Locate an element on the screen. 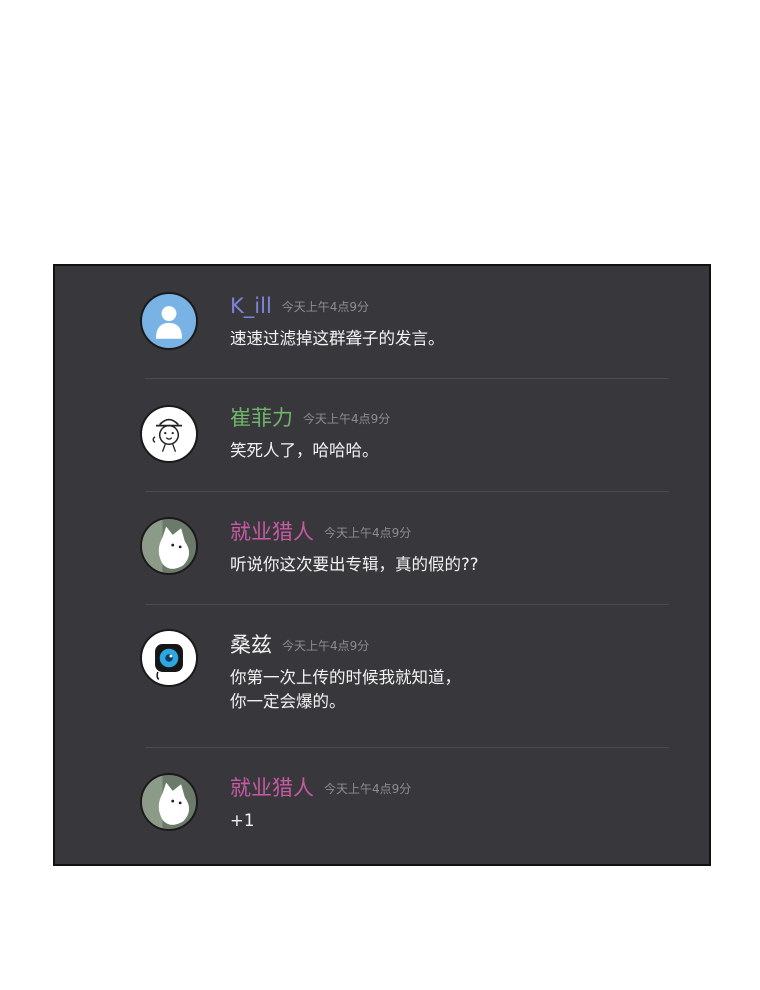  username-label: 桑兹 is located at coordinates (251, 645).